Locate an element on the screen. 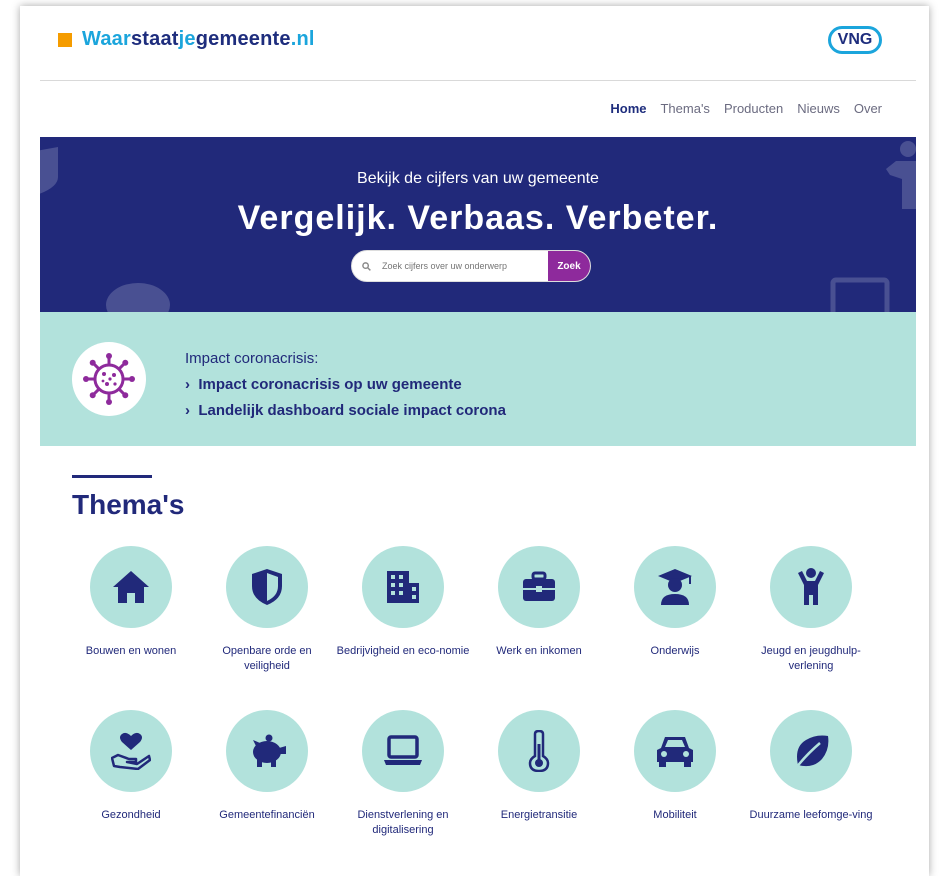 This screenshot has height=876, width=941. theme-duurzame-leefomgeving: Duurzame leefomge-ving is located at coordinates (811, 766).